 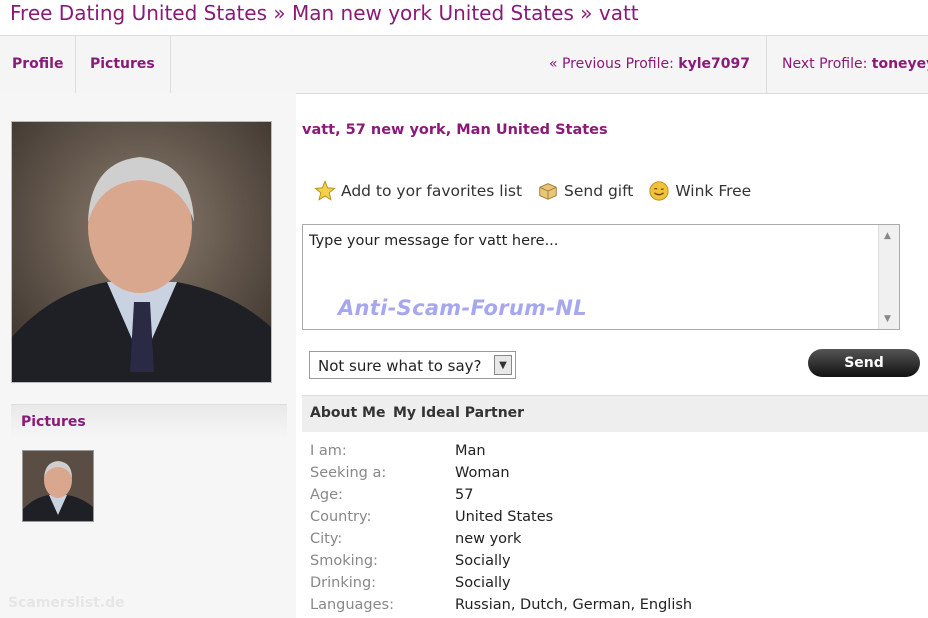 What do you see at coordinates (326, 495) in the screenshot?
I see `detail-label: Age:` at bounding box center [326, 495].